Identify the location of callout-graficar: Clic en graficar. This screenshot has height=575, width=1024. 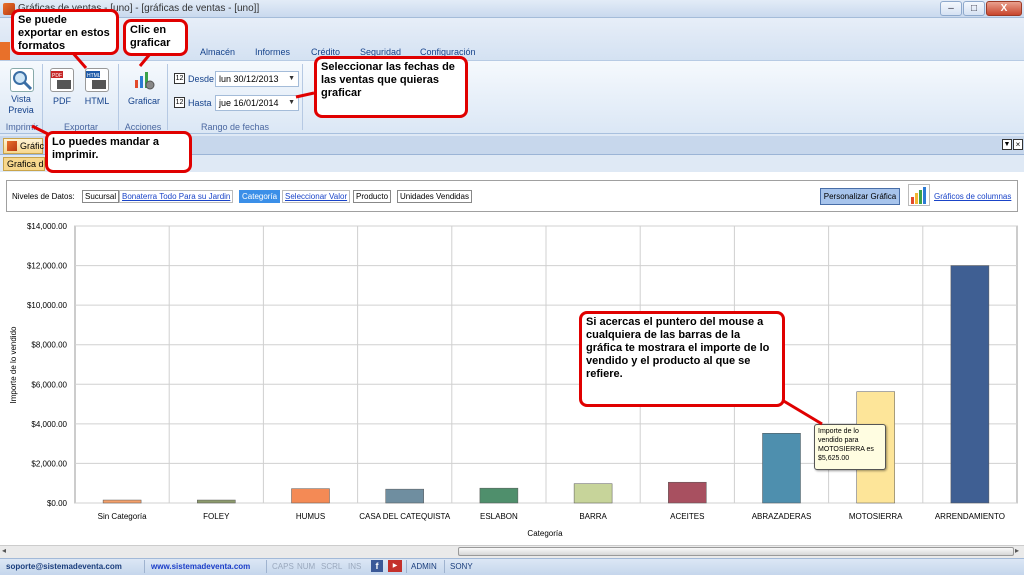
(155, 37).